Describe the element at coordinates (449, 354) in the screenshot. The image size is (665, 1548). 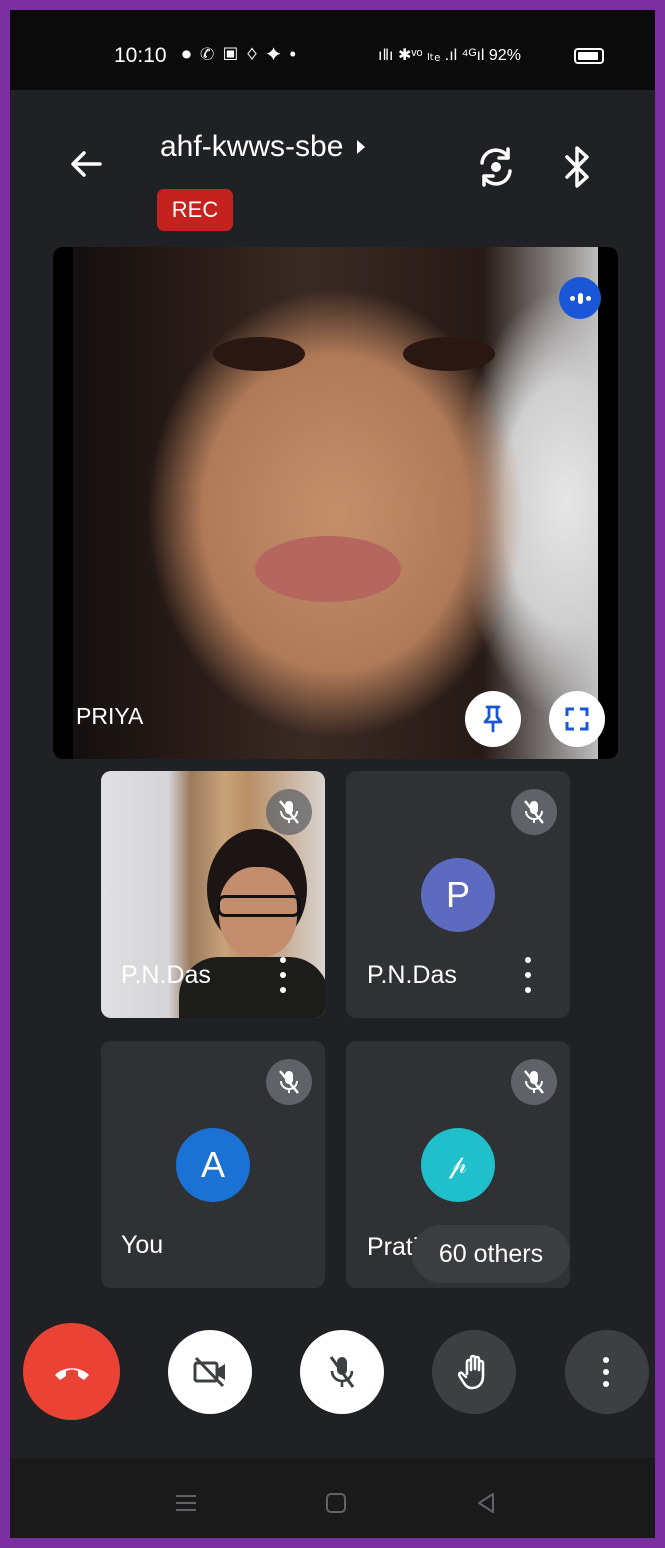
I see `video-detail-right-eye` at that location.